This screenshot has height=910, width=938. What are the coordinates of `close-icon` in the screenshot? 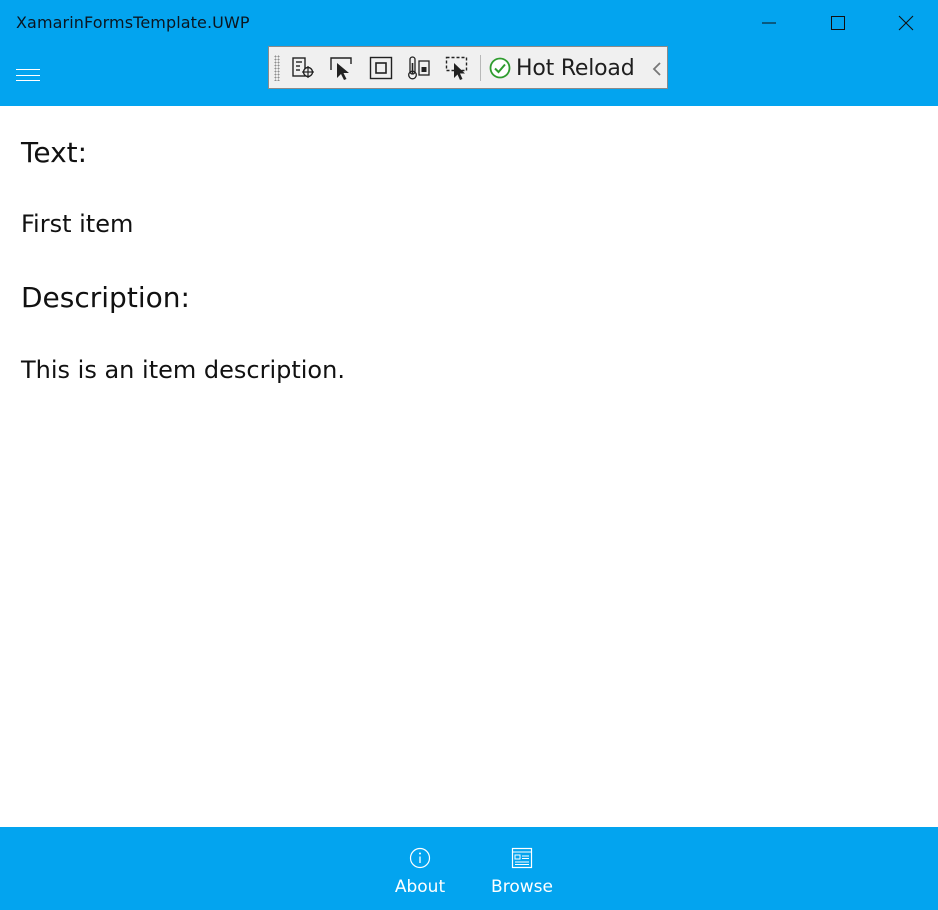 It's located at (906, 23).